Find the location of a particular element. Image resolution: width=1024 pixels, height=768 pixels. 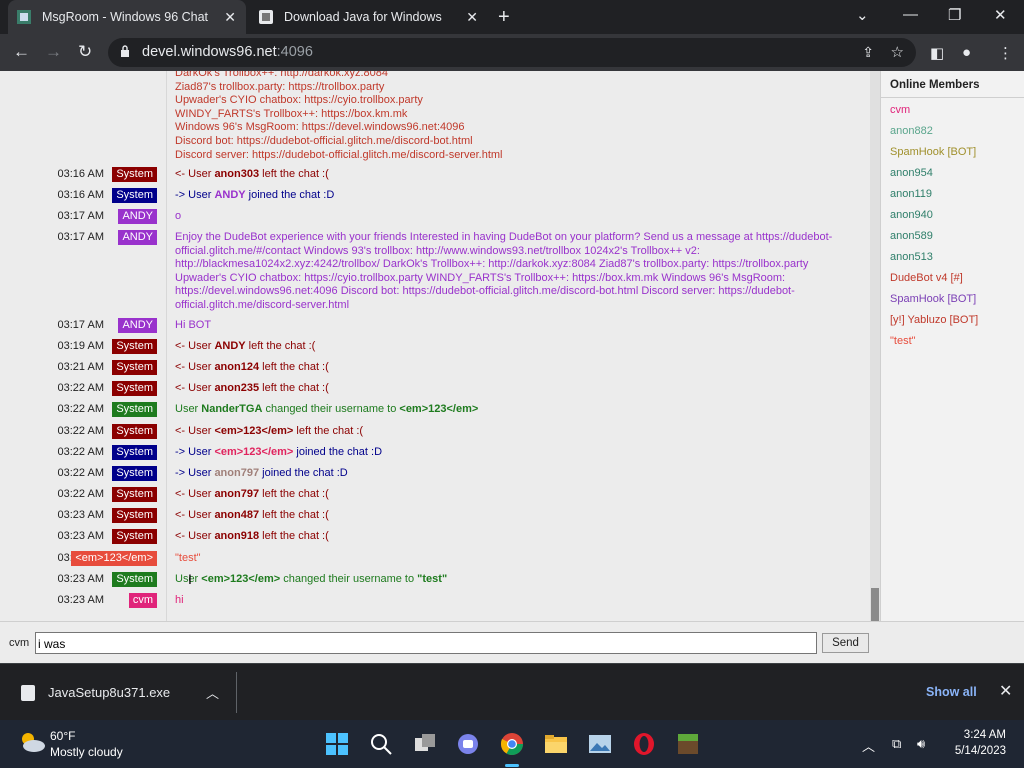

message-suffix: joined the chat :D is located at coordinates (290, 195).